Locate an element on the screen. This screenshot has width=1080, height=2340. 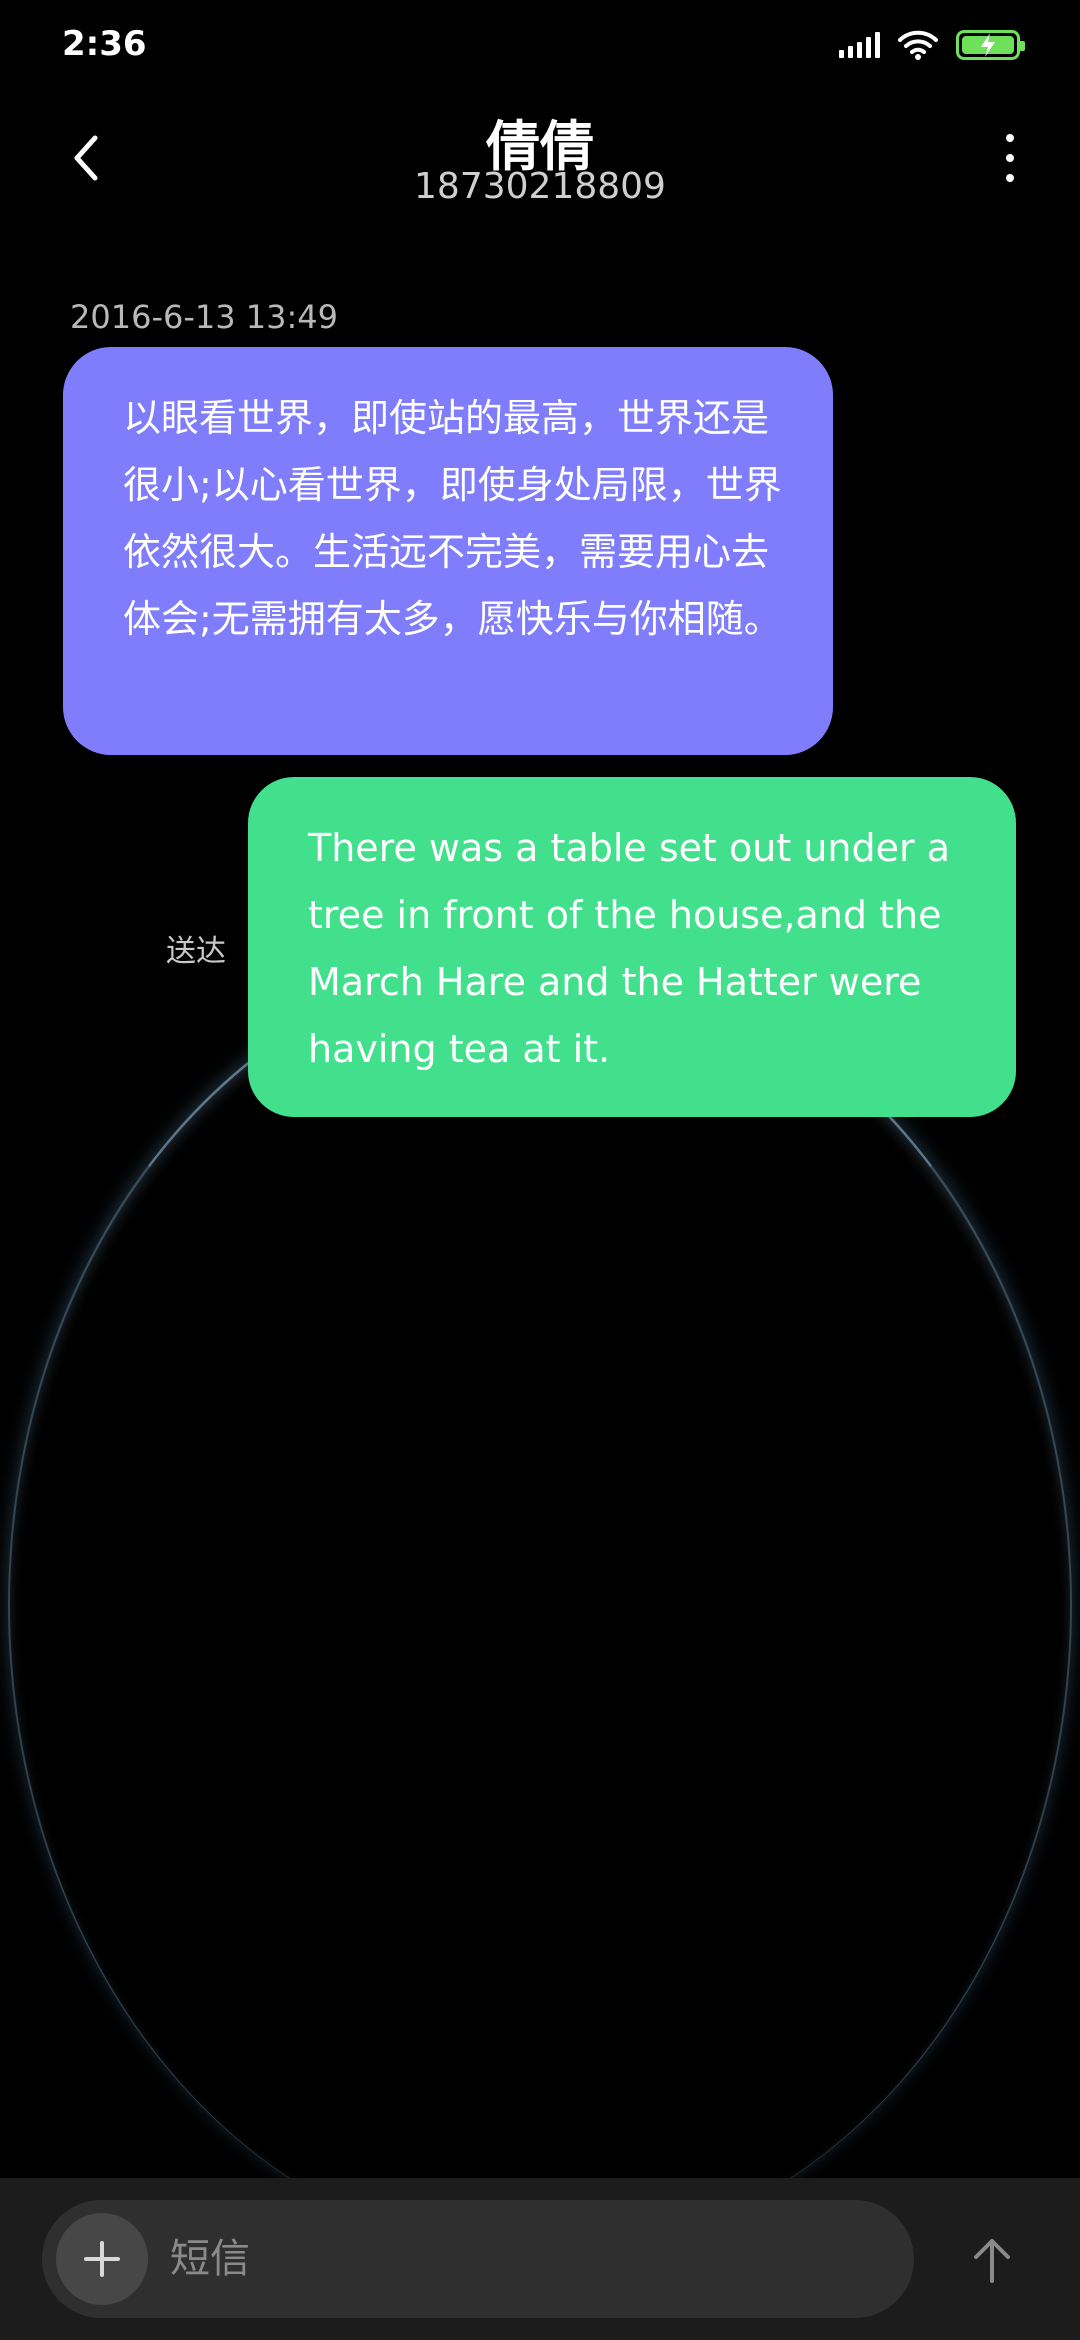
delivery-status: 送达 is located at coordinates (196, 951).